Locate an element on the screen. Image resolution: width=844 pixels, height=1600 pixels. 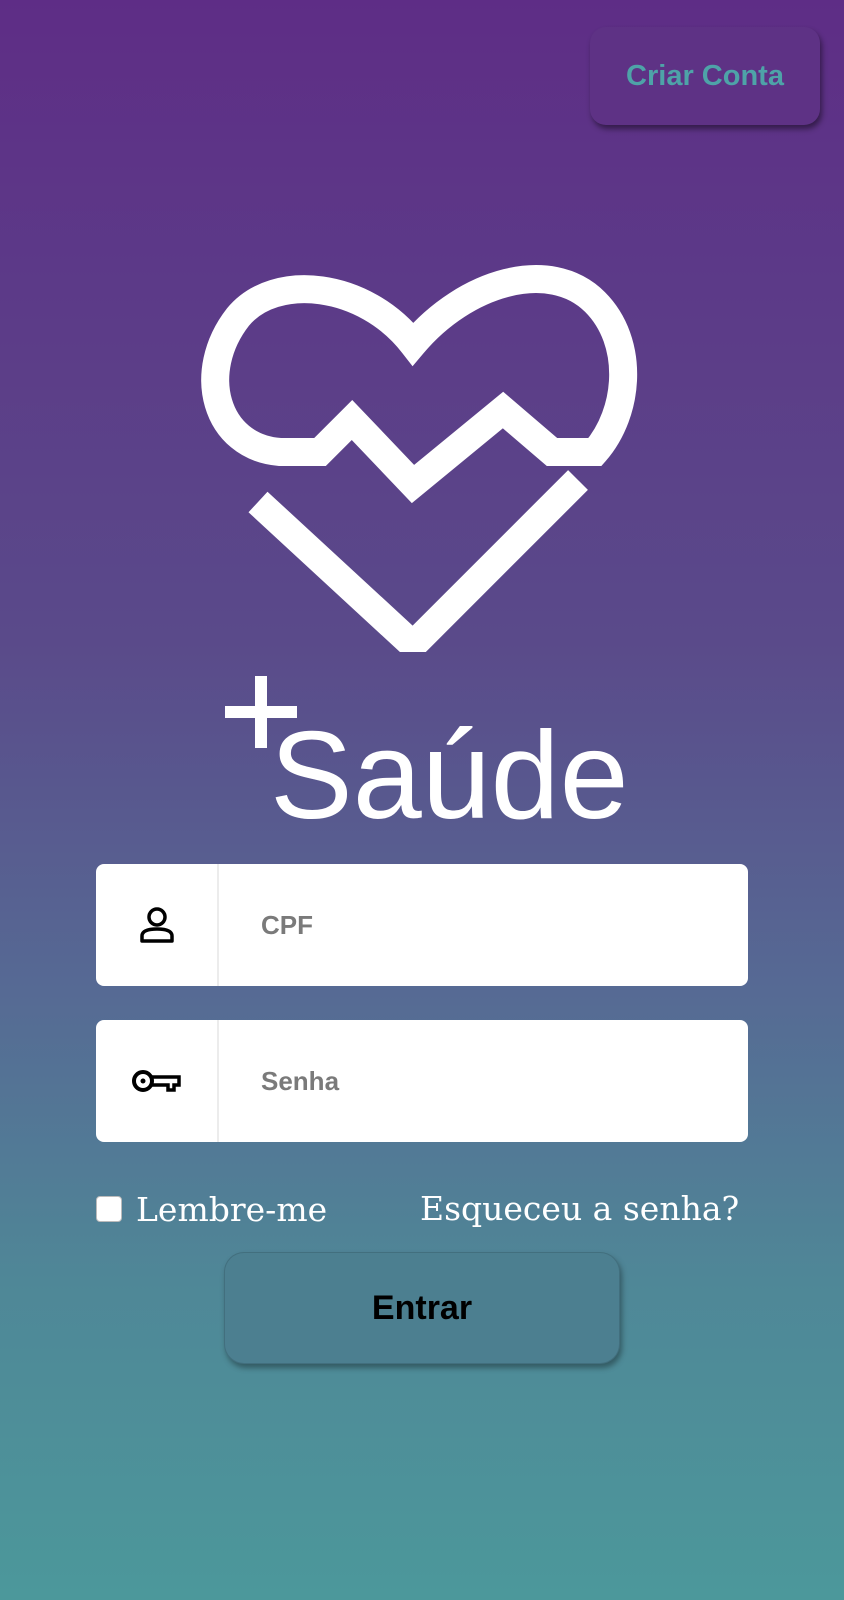
remember-me-row: Lembre-me is located at coordinates (211, 1209).